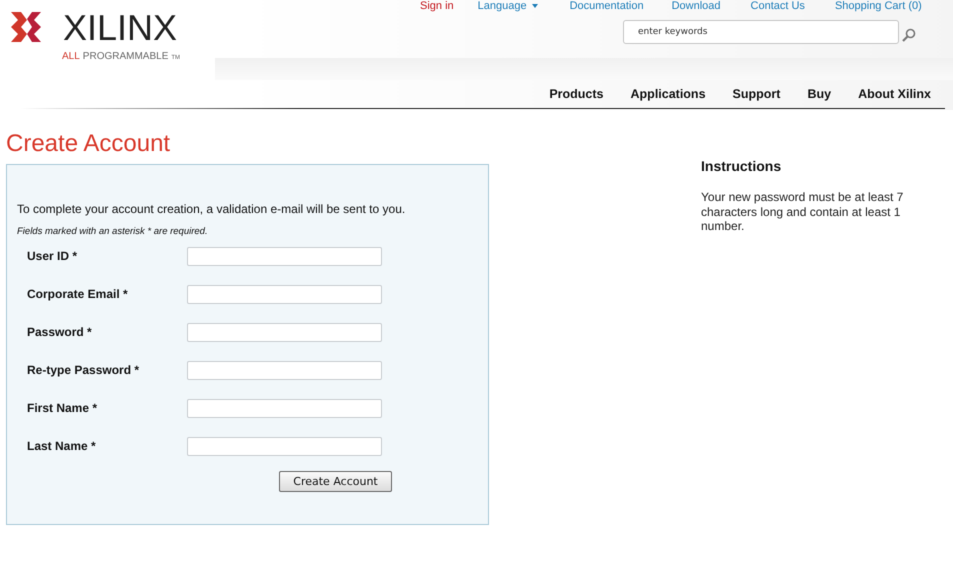 This screenshot has height=564, width=953. What do you see at coordinates (60, 332) in the screenshot?
I see `field-label: Password *` at bounding box center [60, 332].